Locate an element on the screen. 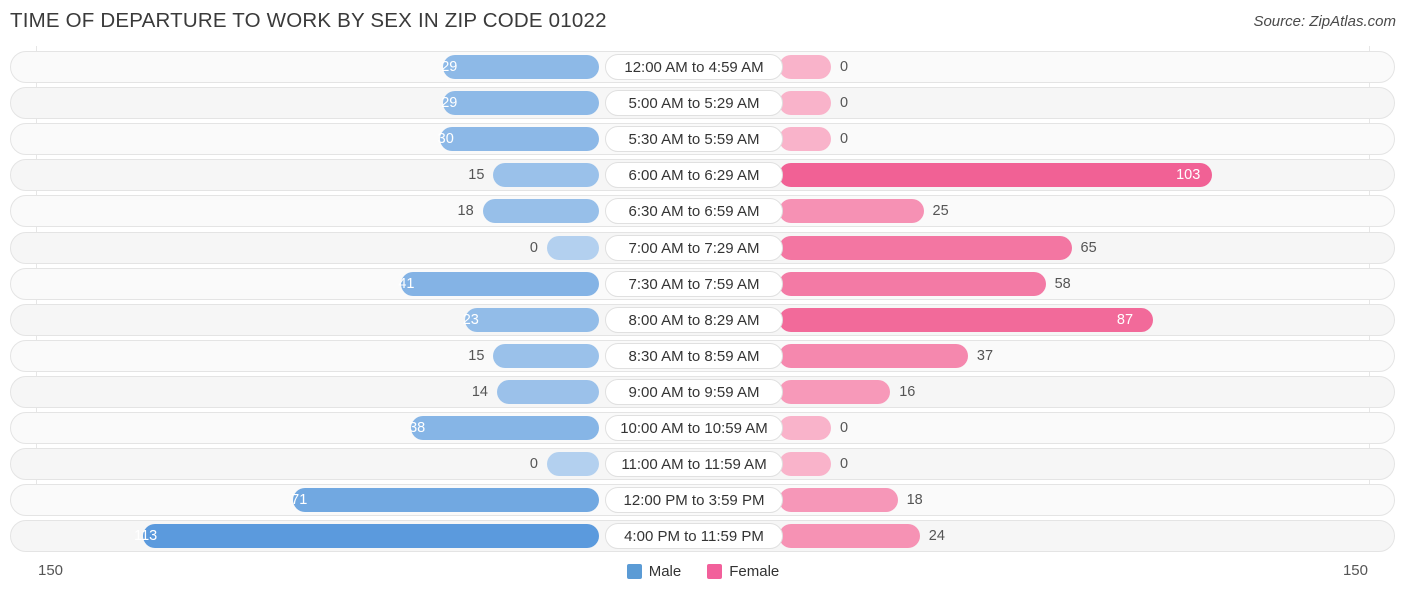 The image size is (1406, 595). category-label: 8:30 AM to 8:59 AM is located at coordinates (694, 355).